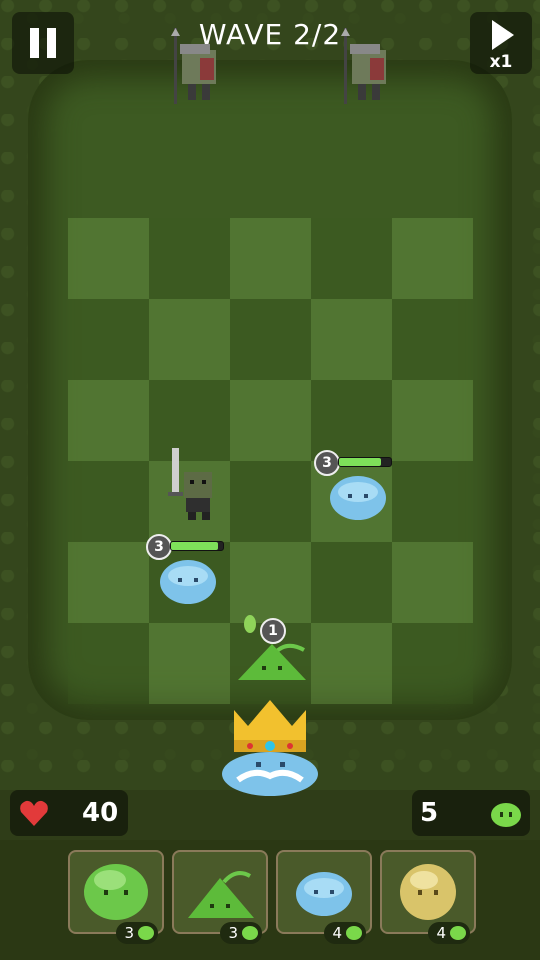  I want to click on green-slime-icon, so click(116, 892).